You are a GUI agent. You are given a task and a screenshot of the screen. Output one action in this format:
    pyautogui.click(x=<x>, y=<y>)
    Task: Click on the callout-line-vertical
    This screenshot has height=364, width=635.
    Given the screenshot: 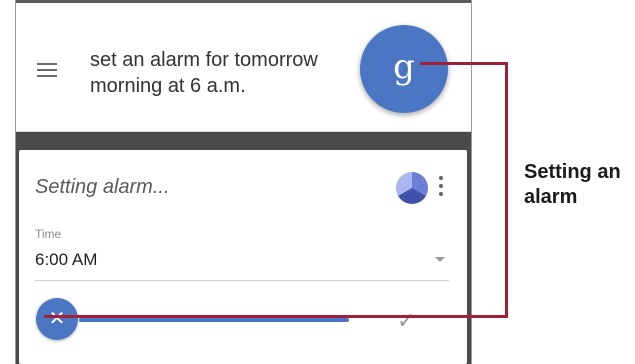 What is the action you would take?
    pyautogui.click(x=506, y=190)
    